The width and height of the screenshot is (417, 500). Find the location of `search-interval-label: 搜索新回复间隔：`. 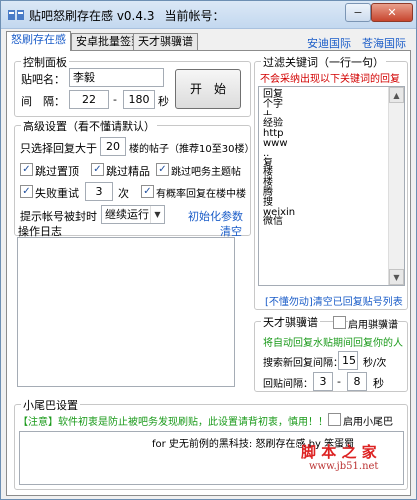

search-interval-label: 搜索新回复间隔： is located at coordinates (303, 363).